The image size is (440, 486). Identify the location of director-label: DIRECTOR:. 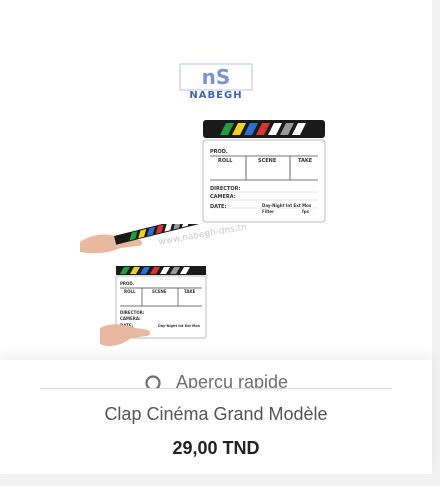
(225, 189).